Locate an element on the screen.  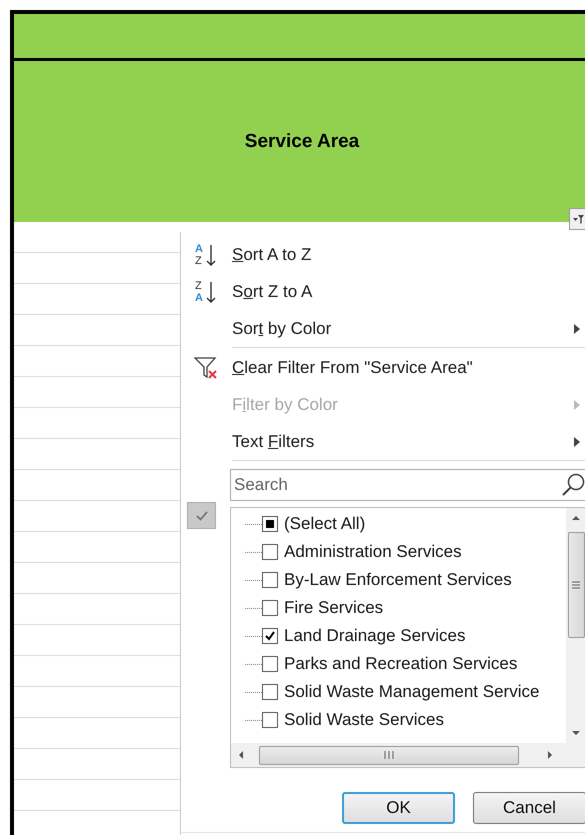
list-item-label: Solid Waste Services is located at coordinates (364, 720).